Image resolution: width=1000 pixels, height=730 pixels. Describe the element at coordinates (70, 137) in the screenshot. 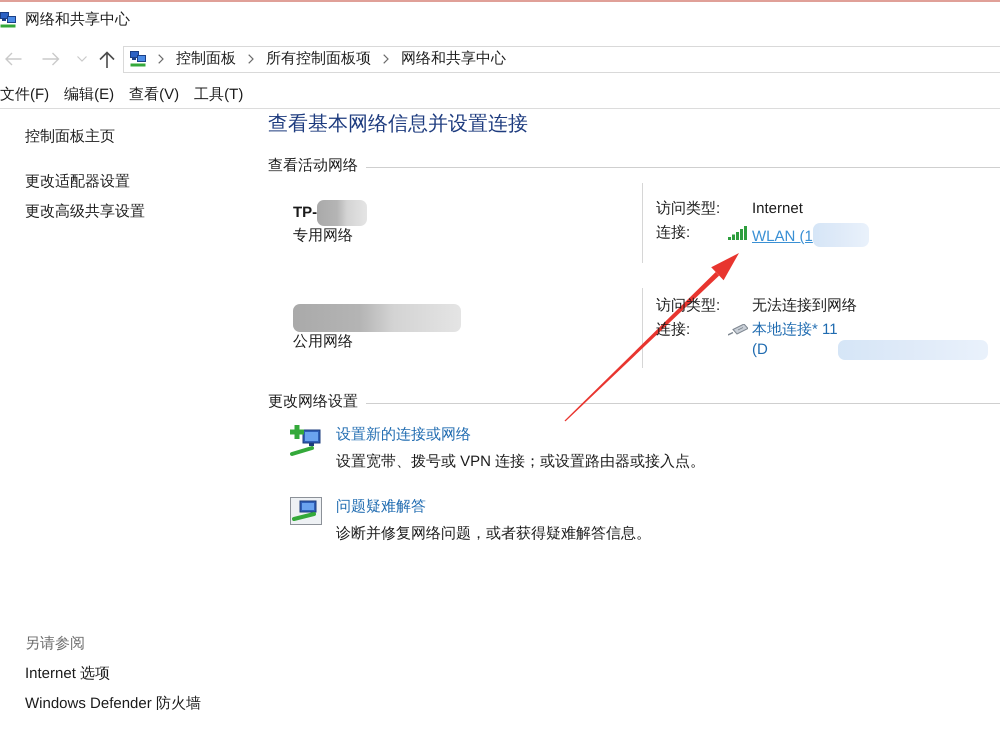

I see `sidebar-link: 控制面板主页` at that location.